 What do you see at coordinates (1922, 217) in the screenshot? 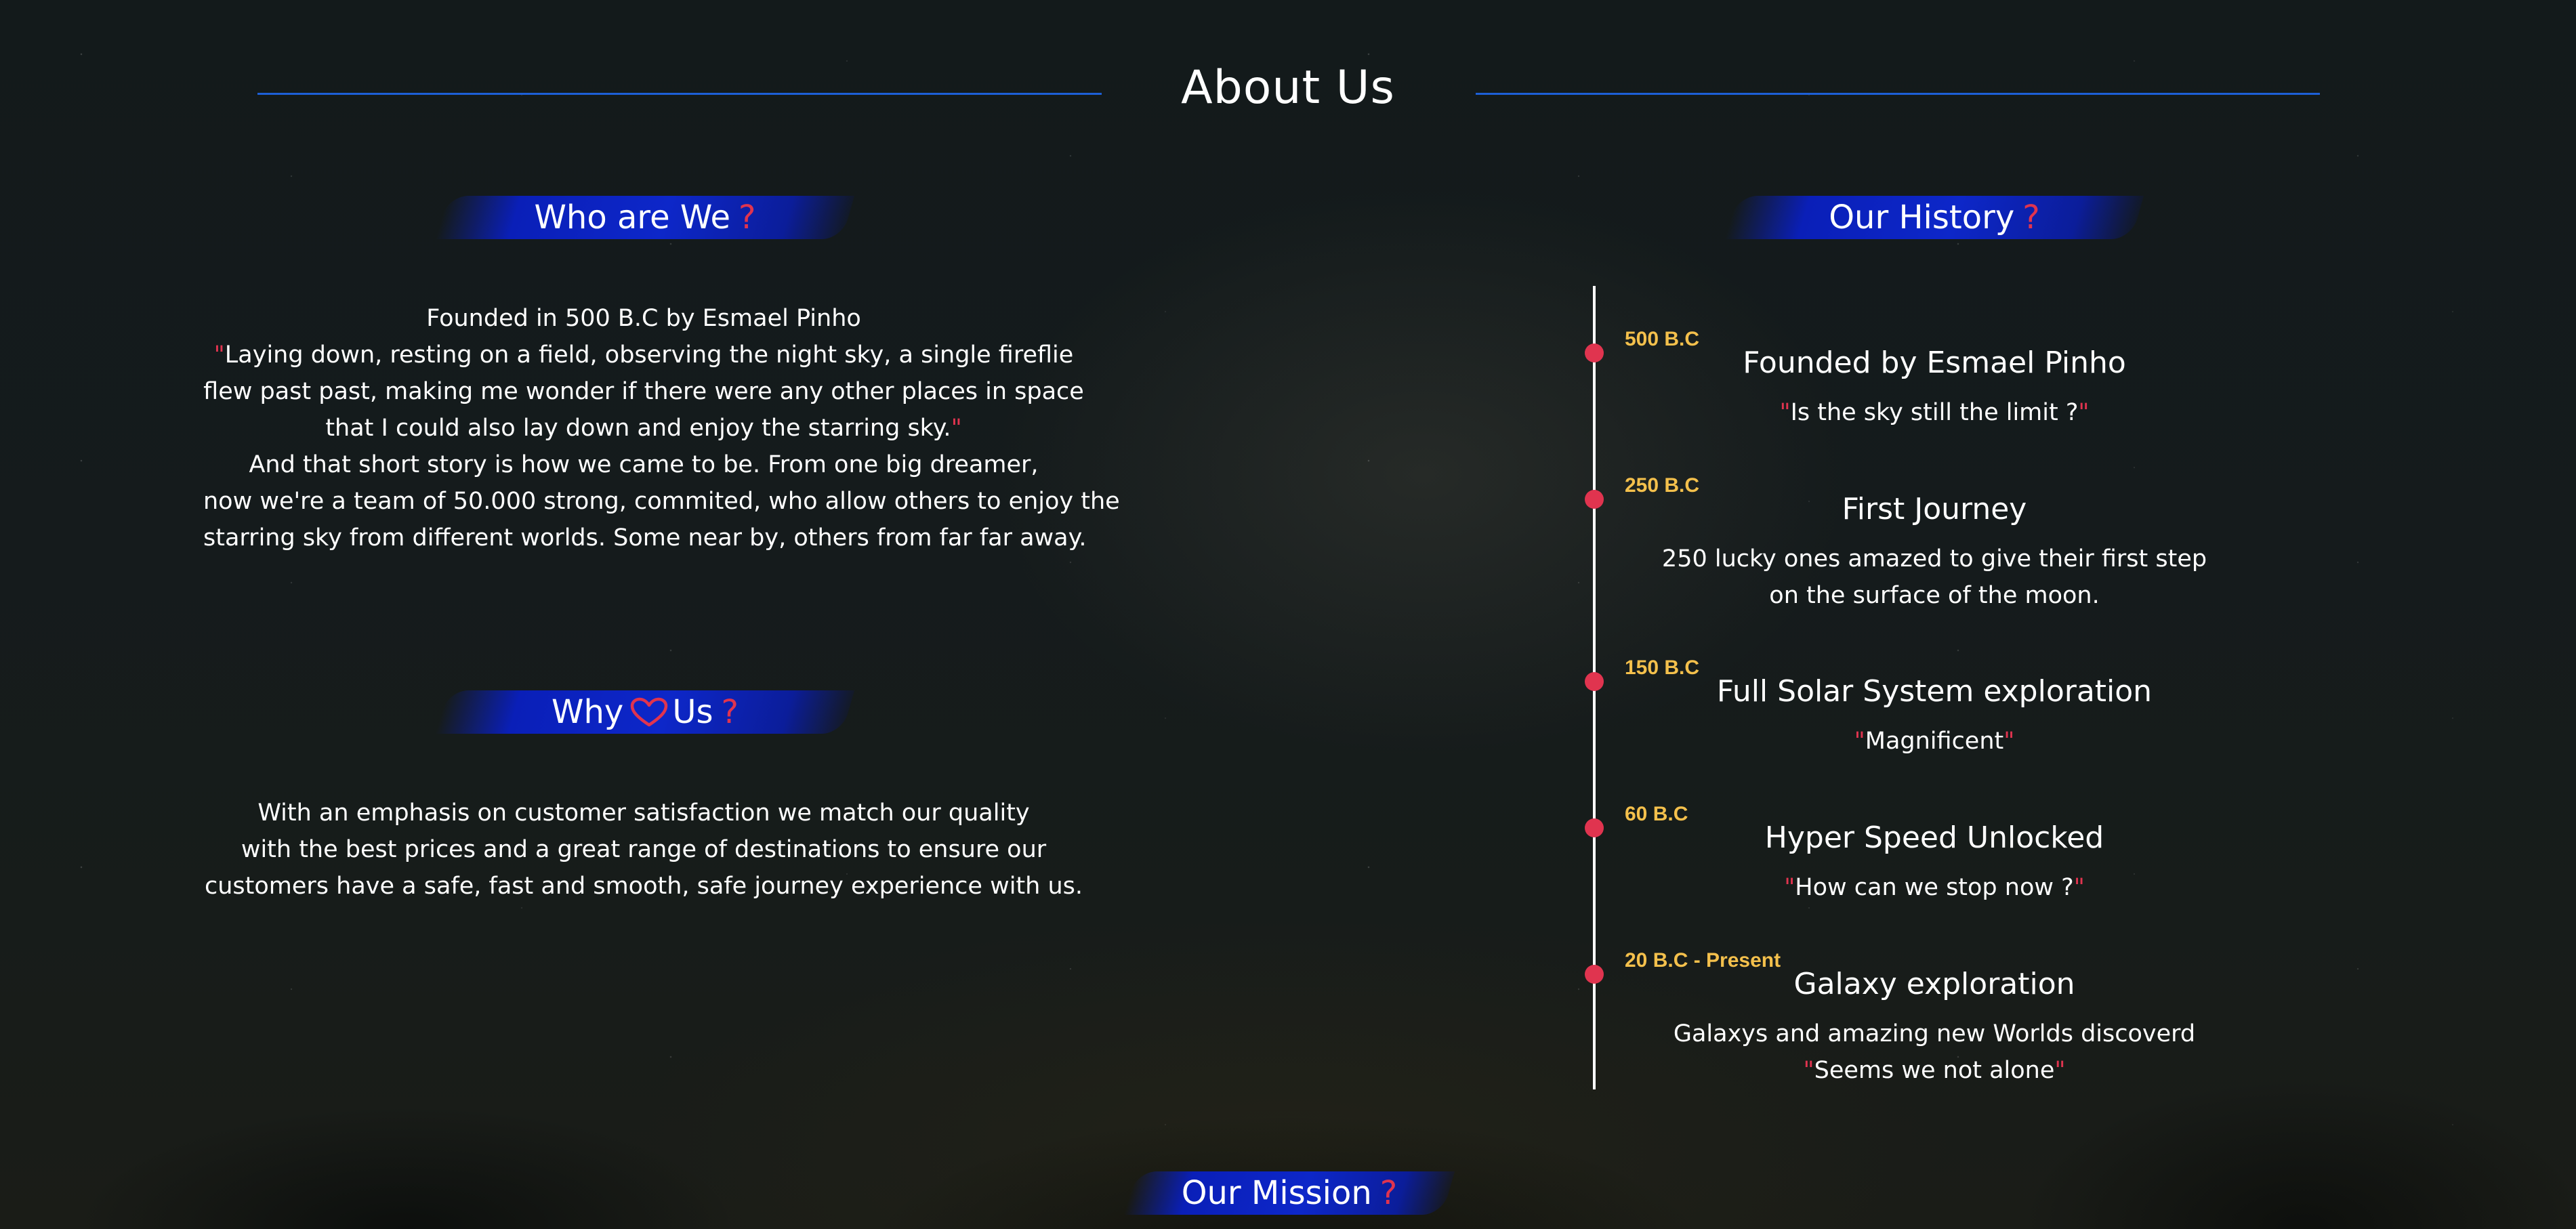
I see `our-history-heading-text: Our History` at bounding box center [1922, 217].